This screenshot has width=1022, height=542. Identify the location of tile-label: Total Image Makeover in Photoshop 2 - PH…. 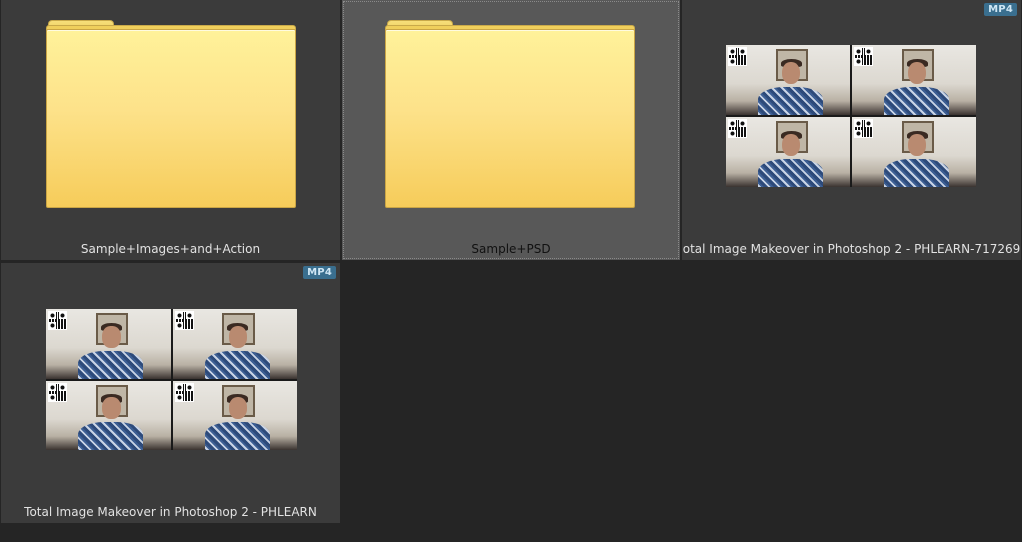
(170, 512).